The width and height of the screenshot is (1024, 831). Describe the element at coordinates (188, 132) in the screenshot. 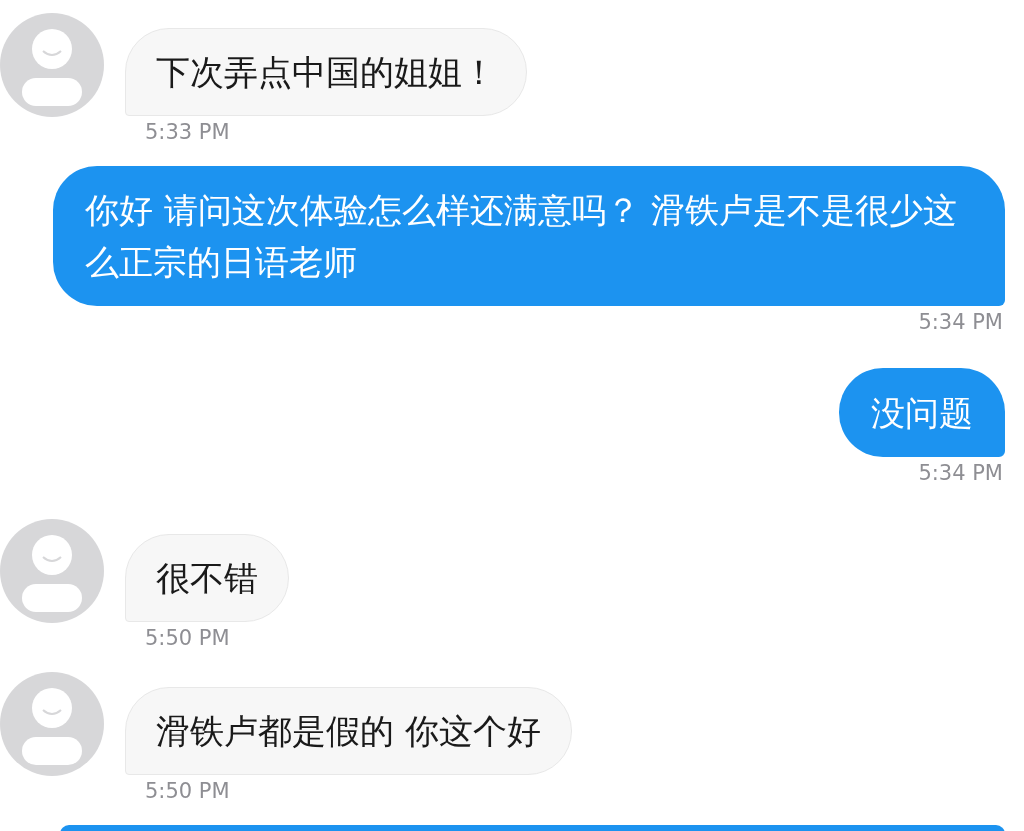

I see `timestamp: 5:33 PM` at that location.